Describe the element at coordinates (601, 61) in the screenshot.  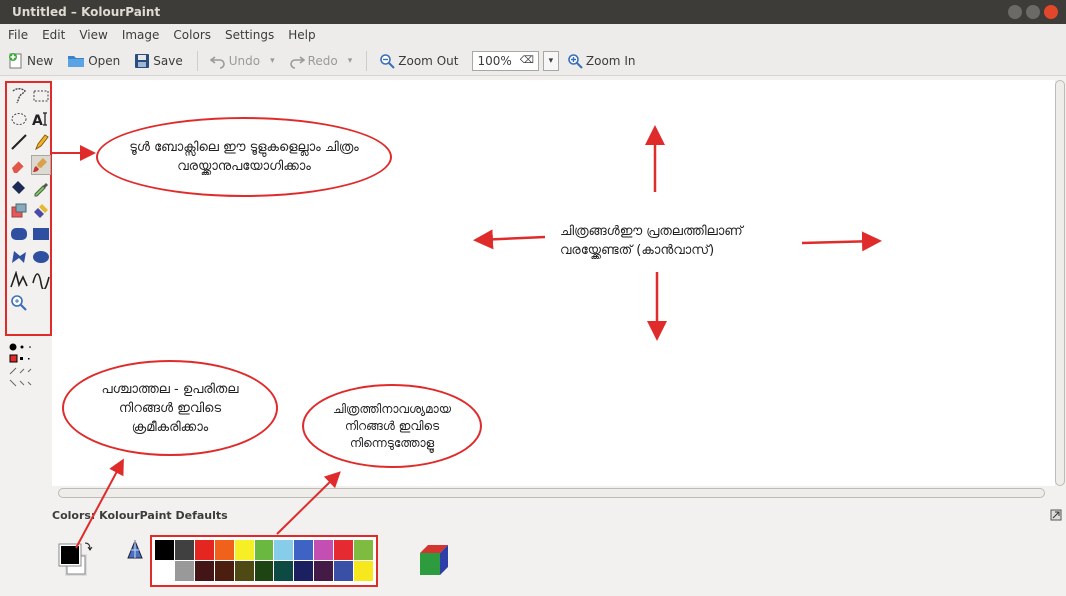
I see `zoom-in-button: Zoom In` at that location.